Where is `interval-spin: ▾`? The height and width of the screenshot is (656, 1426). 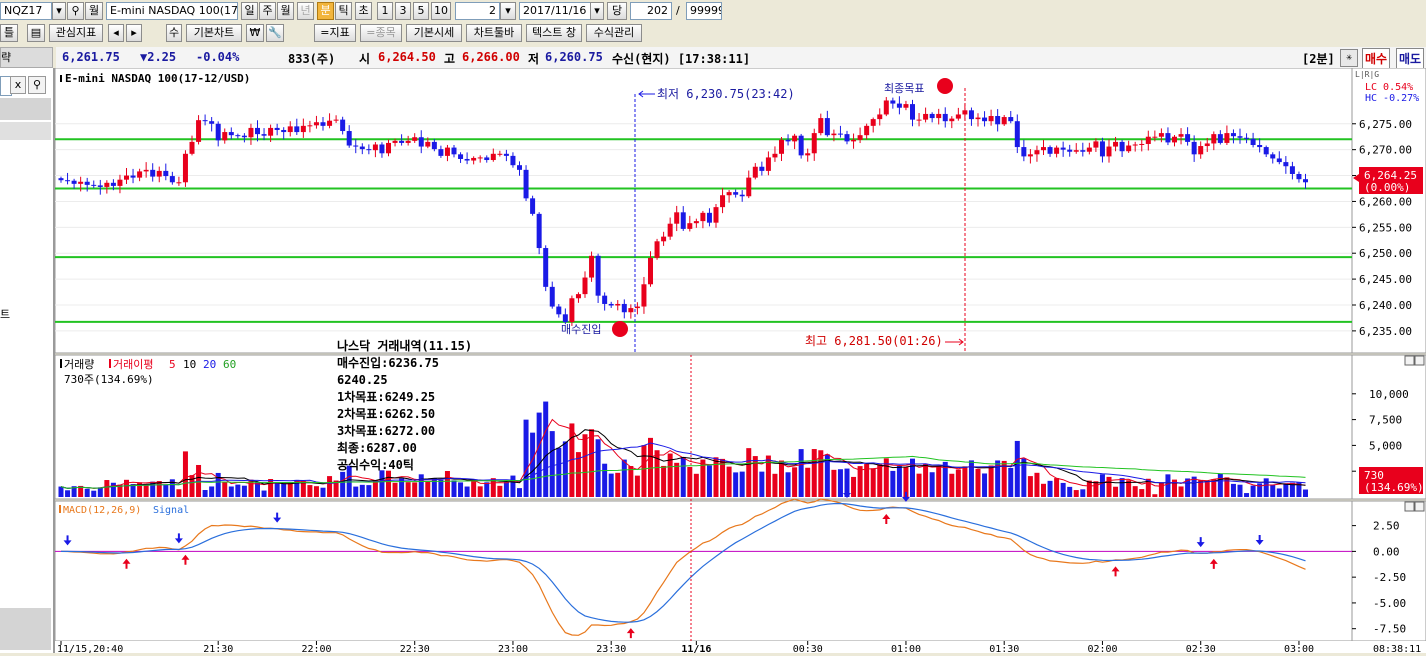
interval-spin: ▾ is located at coordinates (508, 11).